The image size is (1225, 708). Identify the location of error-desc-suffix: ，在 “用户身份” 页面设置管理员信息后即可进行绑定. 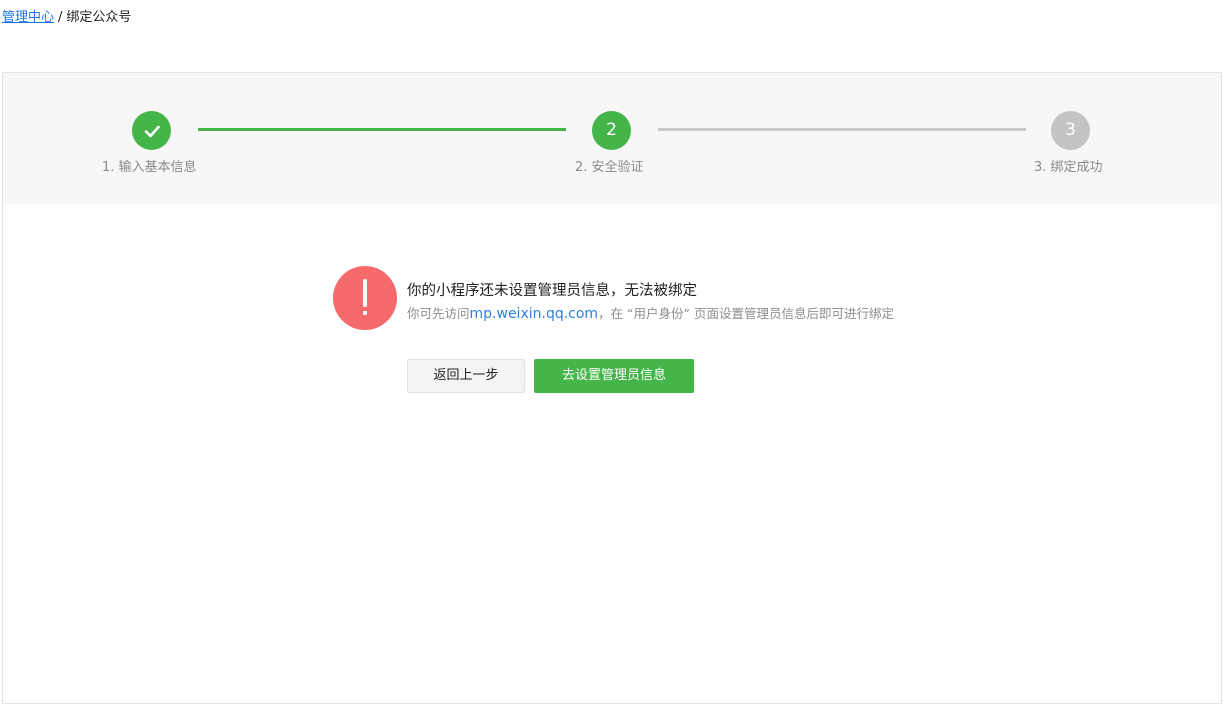
(746, 313).